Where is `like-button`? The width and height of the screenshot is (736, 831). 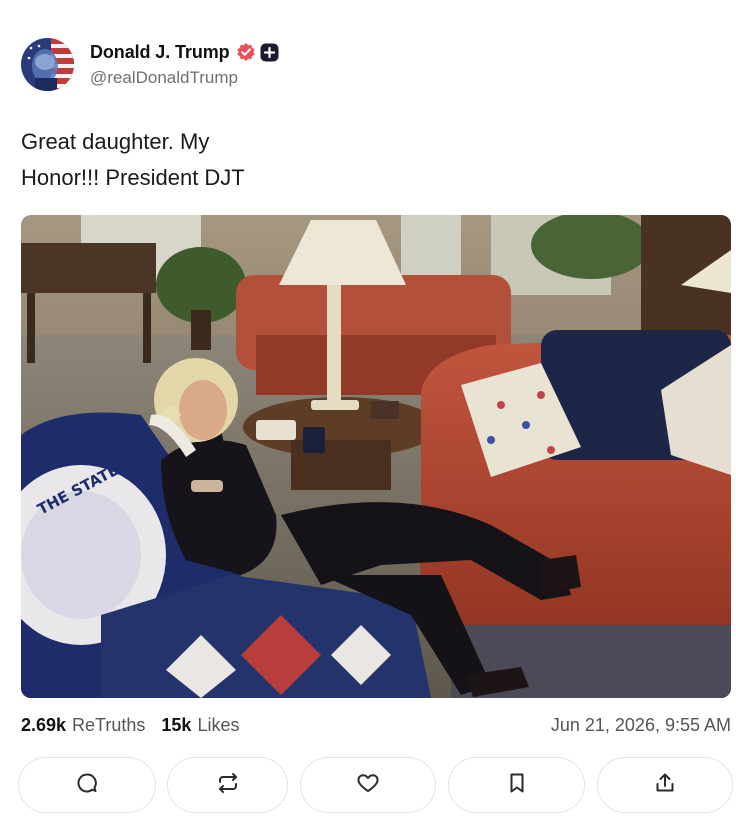
like-button is located at coordinates (368, 785).